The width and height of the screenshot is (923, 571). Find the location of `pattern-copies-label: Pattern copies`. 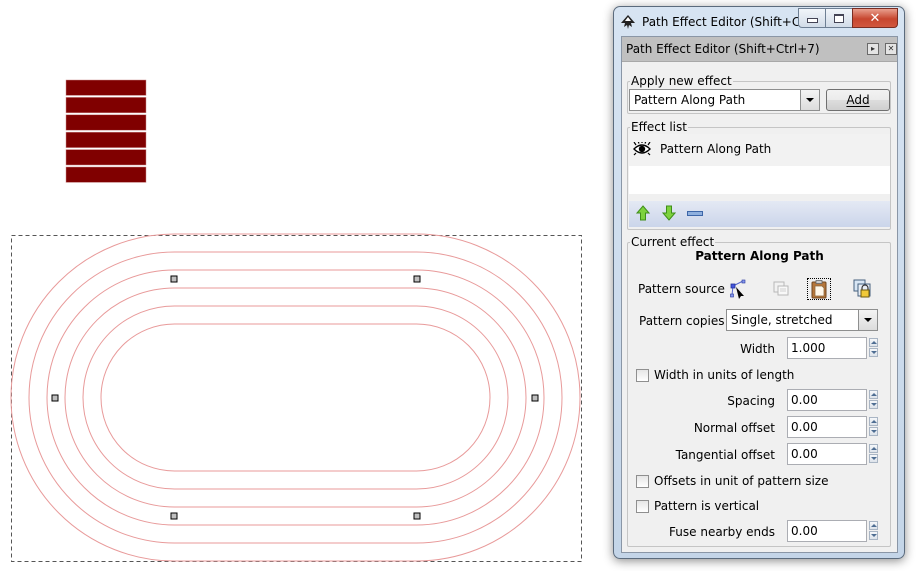

pattern-copies-label: Pattern copies is located at coordinates (682, 321).